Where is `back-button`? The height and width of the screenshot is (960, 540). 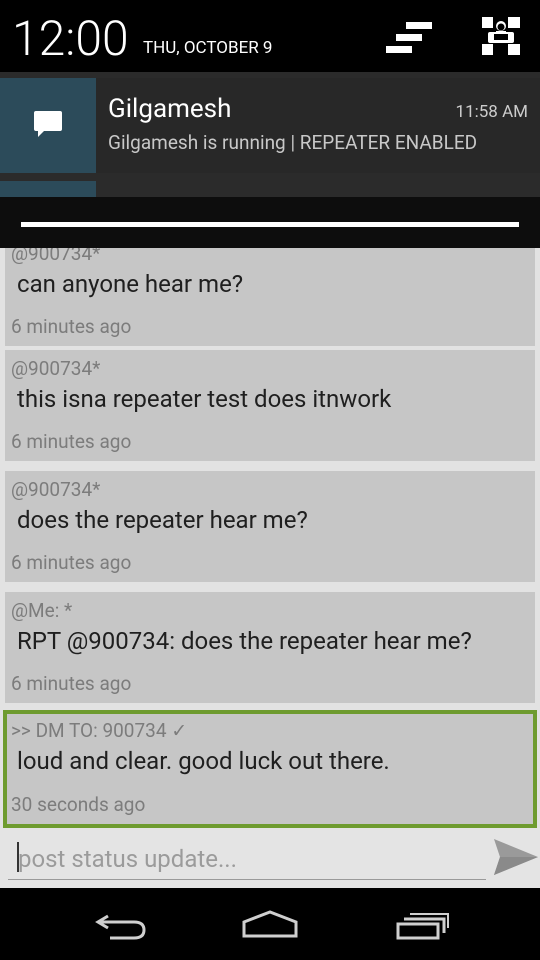 back-button is located at coordinates (120, 924).